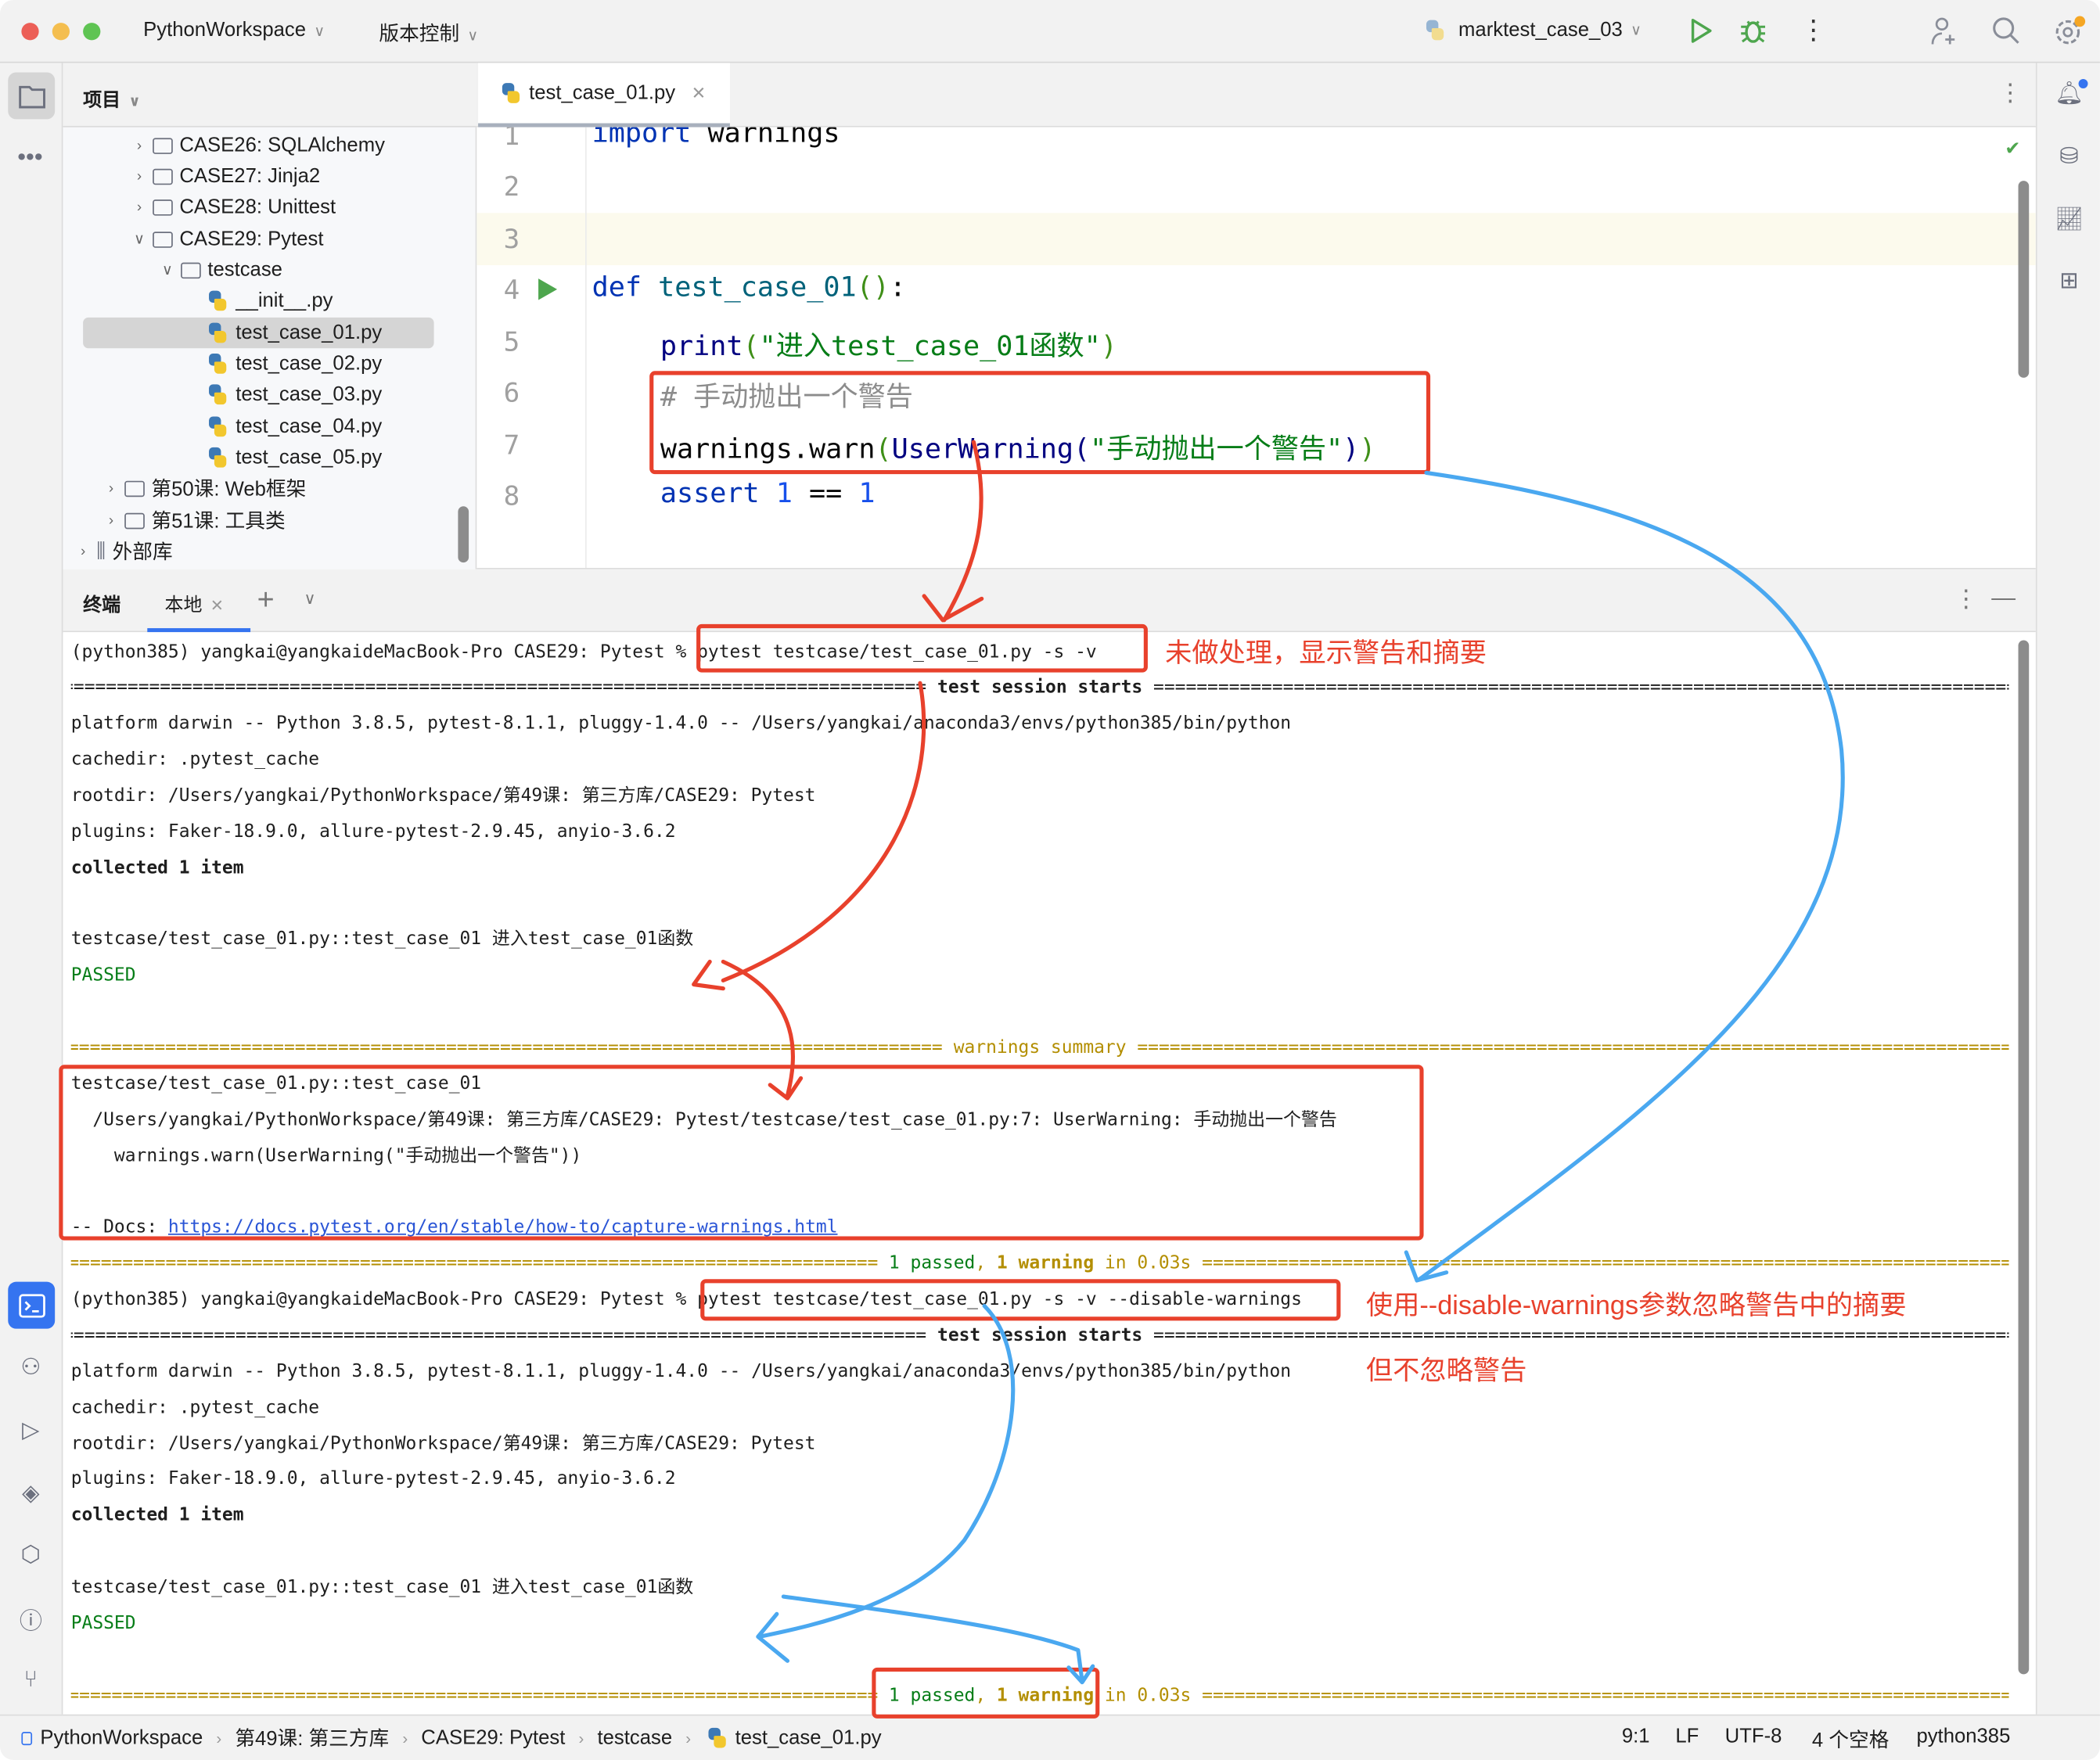  What do you see at coordinates (809, 1738) in the screenshot?
I see `breadcrumb-item: test_case_01.py` at bounding box center [809, 1738].